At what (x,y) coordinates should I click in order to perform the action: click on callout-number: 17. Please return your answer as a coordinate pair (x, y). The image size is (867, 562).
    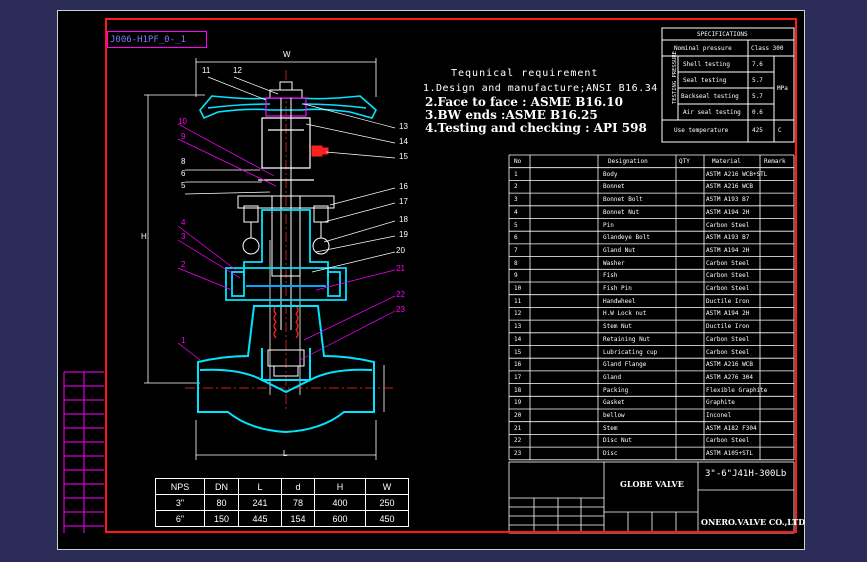
    Looking at the image, I should click on (403, 201).